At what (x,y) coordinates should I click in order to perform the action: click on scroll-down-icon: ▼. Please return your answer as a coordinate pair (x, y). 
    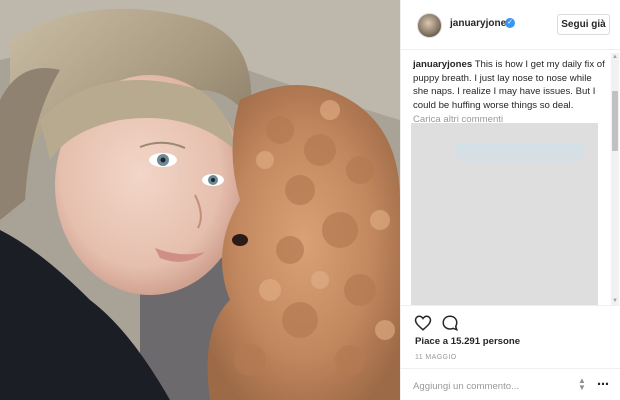
    Looking at the image, I should click on (615, 301).